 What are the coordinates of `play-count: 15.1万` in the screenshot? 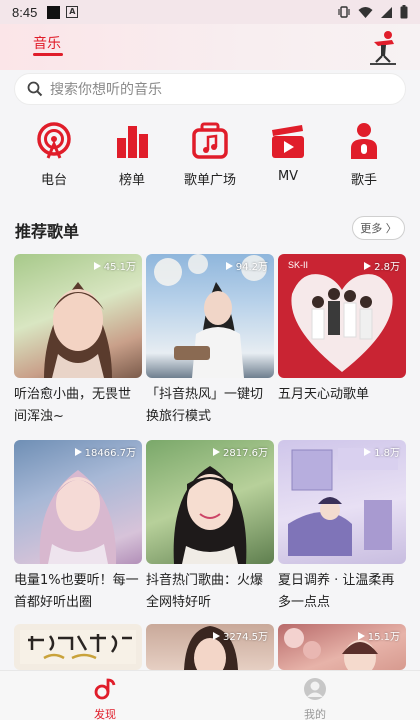 It's located at (378, 635).